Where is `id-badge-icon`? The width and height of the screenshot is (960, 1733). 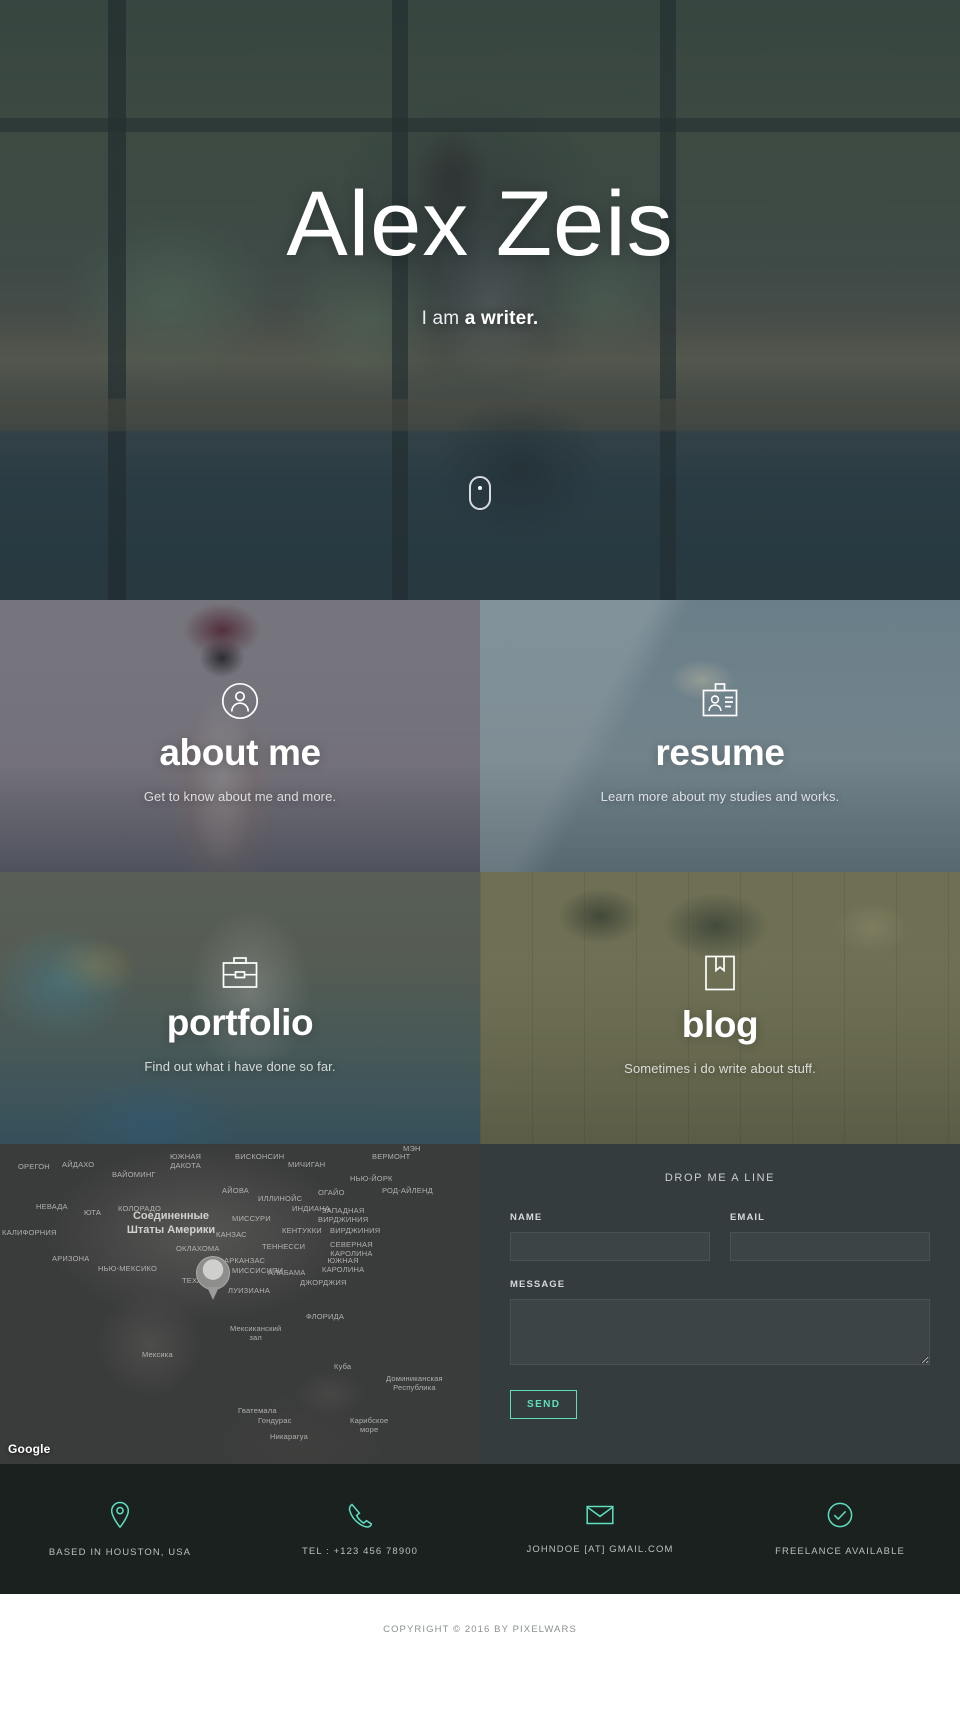 id-badge-icon is located at coordinates (720, 701).